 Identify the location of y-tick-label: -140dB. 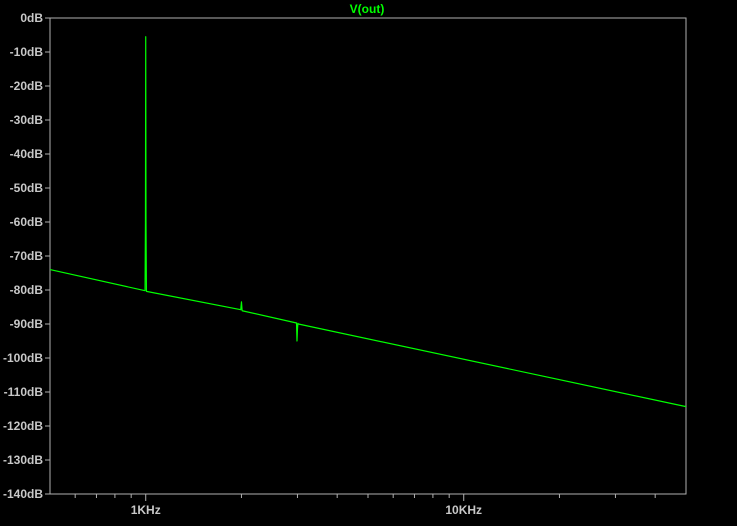
(23, 494).